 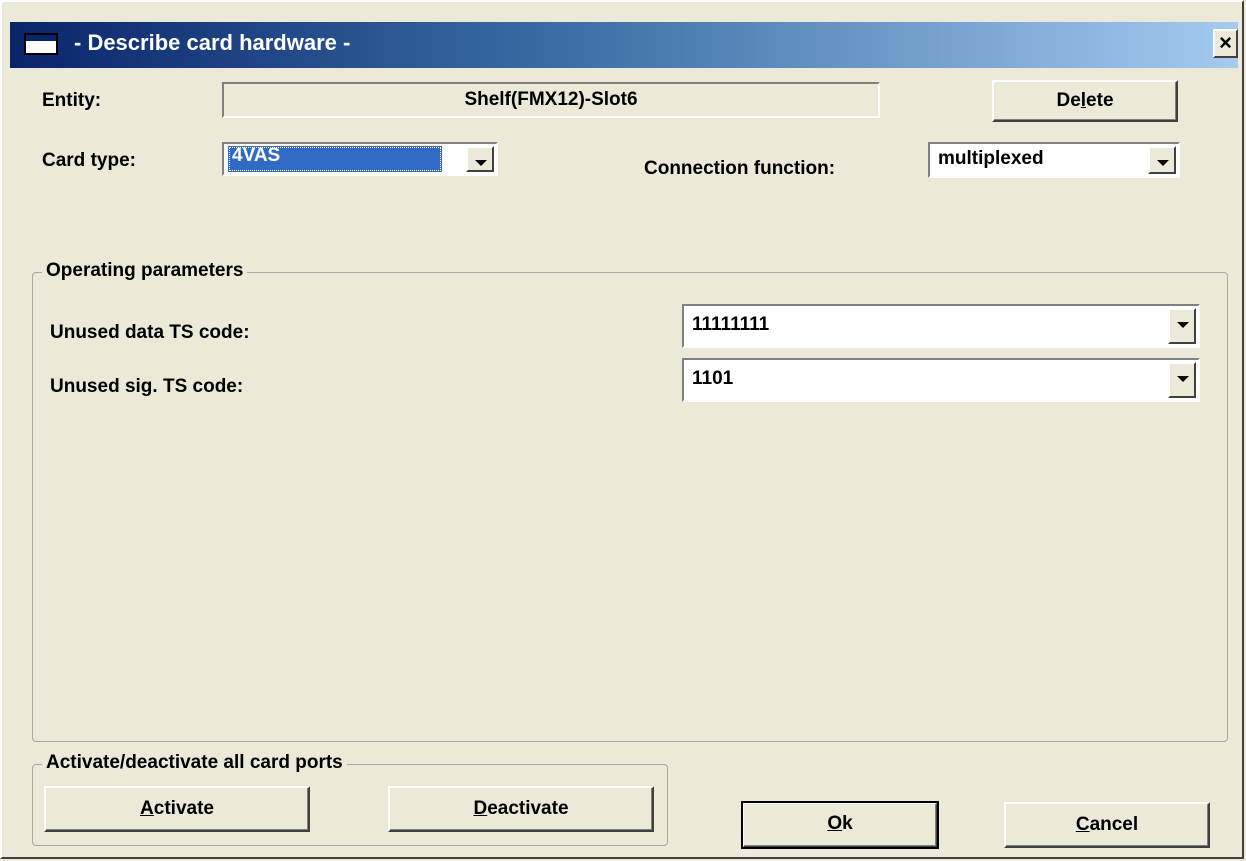 I want to click on connection-function-select: multiplexed, so click(x=1054, y=160).